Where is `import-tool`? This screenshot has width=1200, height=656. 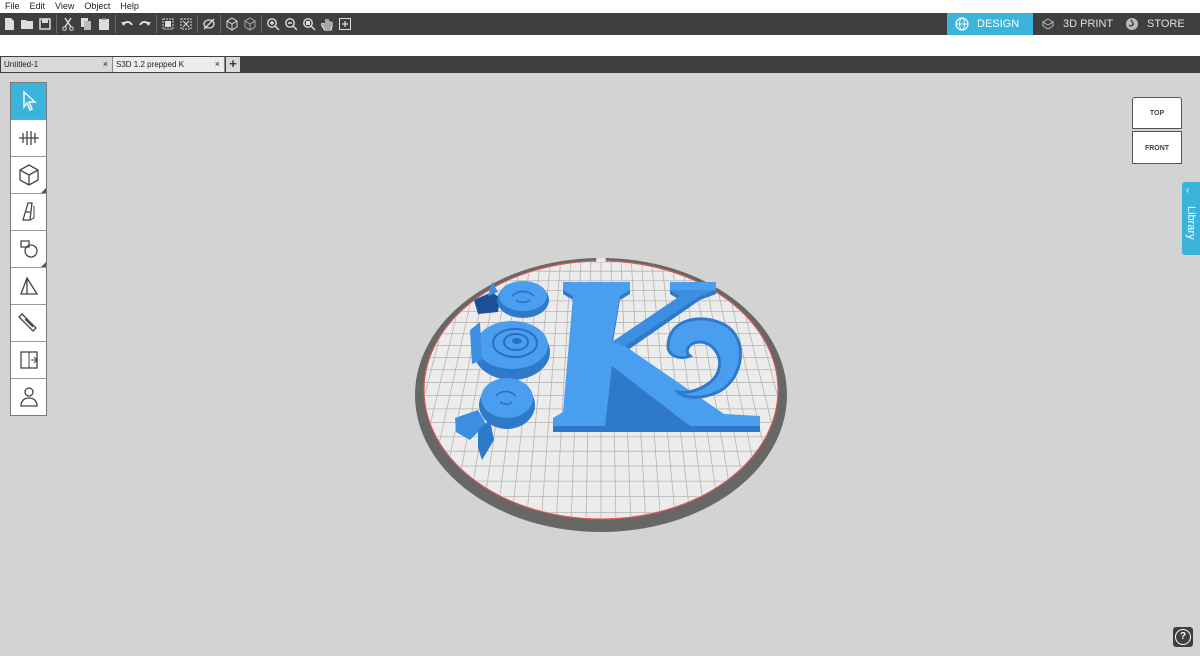 import-tool is located at coordinates (28, 360).